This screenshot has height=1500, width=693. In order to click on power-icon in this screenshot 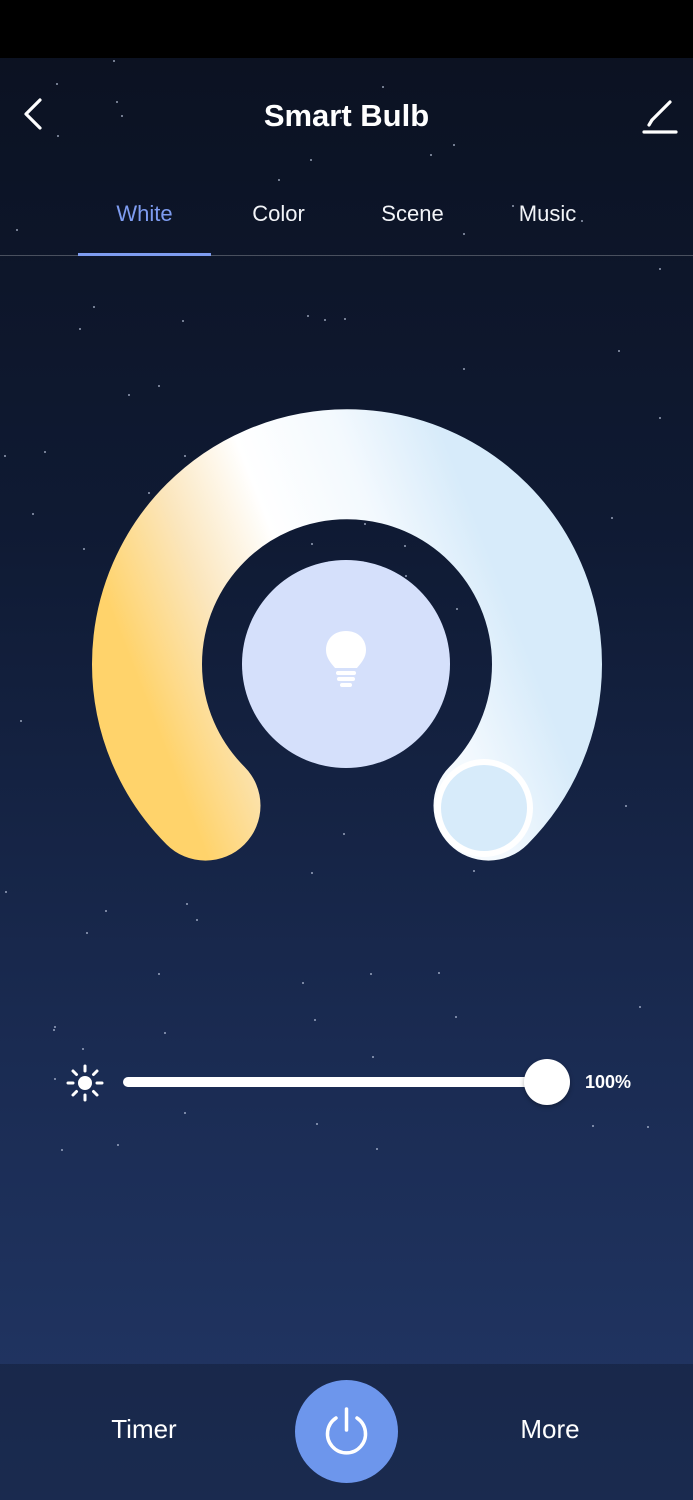, I will do `click(346, 1431)`.